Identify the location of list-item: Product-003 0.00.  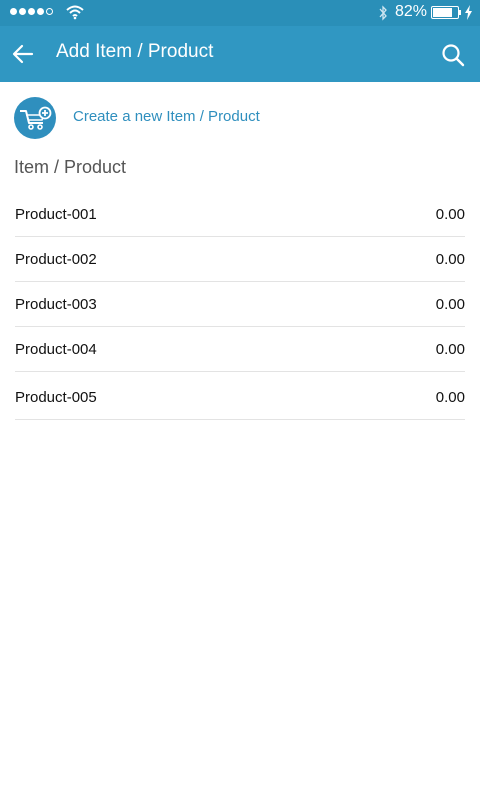
(240, 304).